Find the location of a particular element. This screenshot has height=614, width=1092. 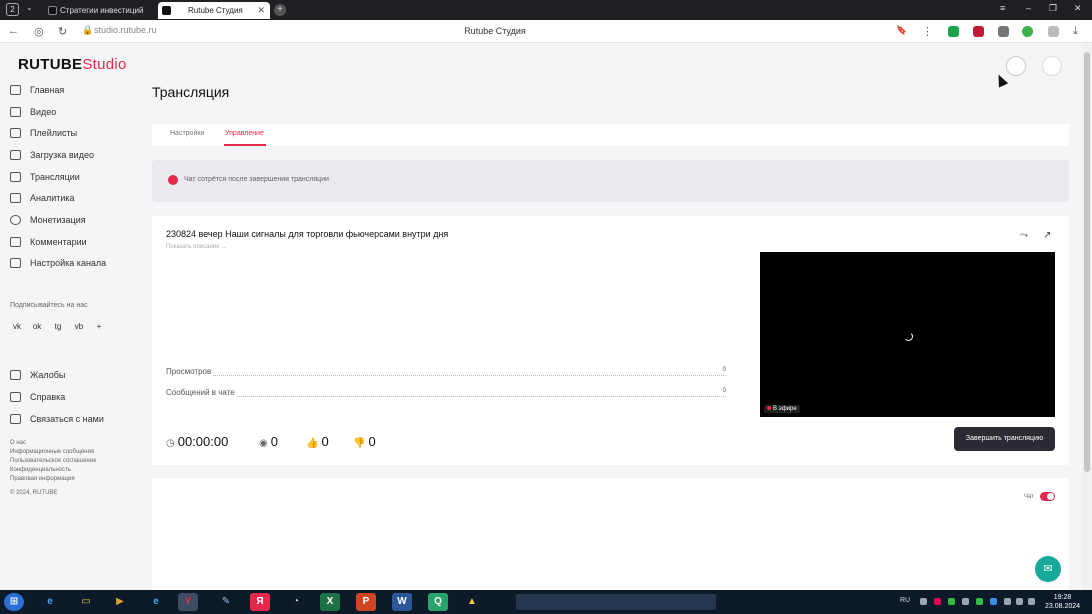

sidebar-item-analytics: Аналитика is located at coordinates (42, 198).